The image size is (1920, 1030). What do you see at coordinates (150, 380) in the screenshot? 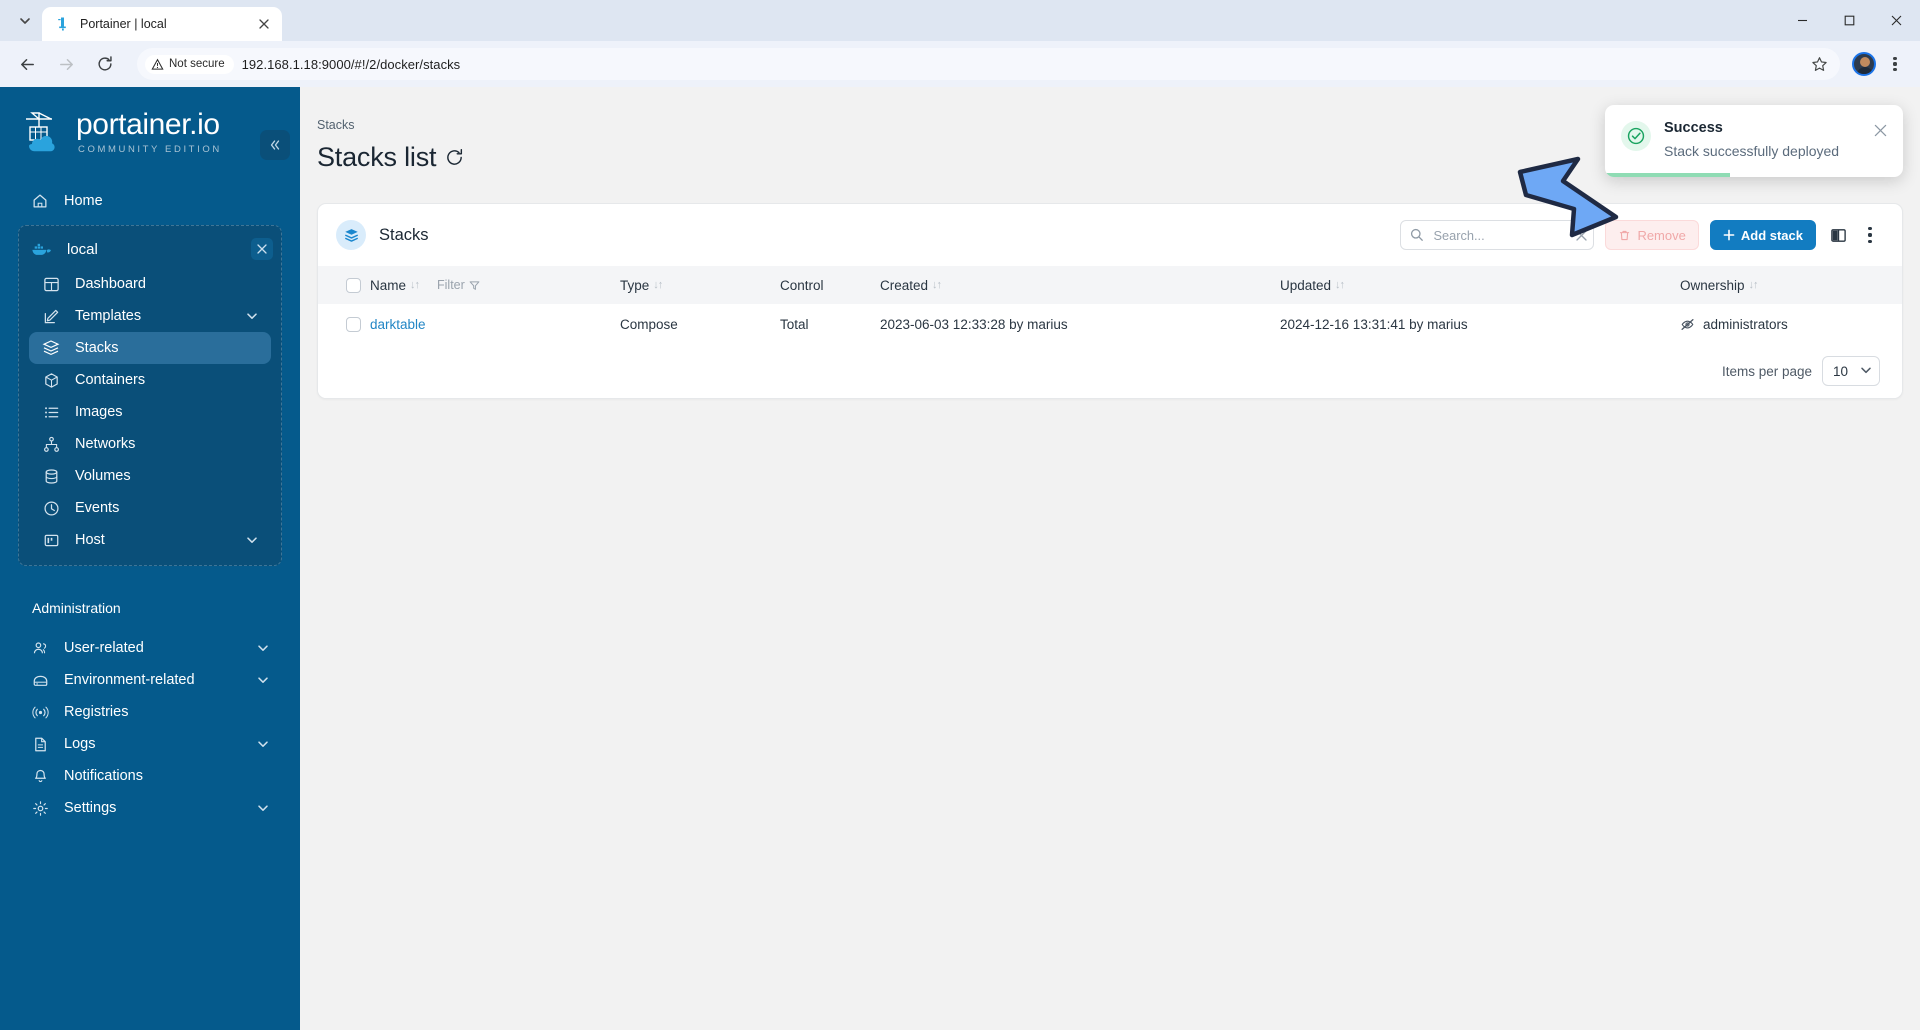
I see `sidebar-item-containers: Containers` at bounding box center [150, 380].